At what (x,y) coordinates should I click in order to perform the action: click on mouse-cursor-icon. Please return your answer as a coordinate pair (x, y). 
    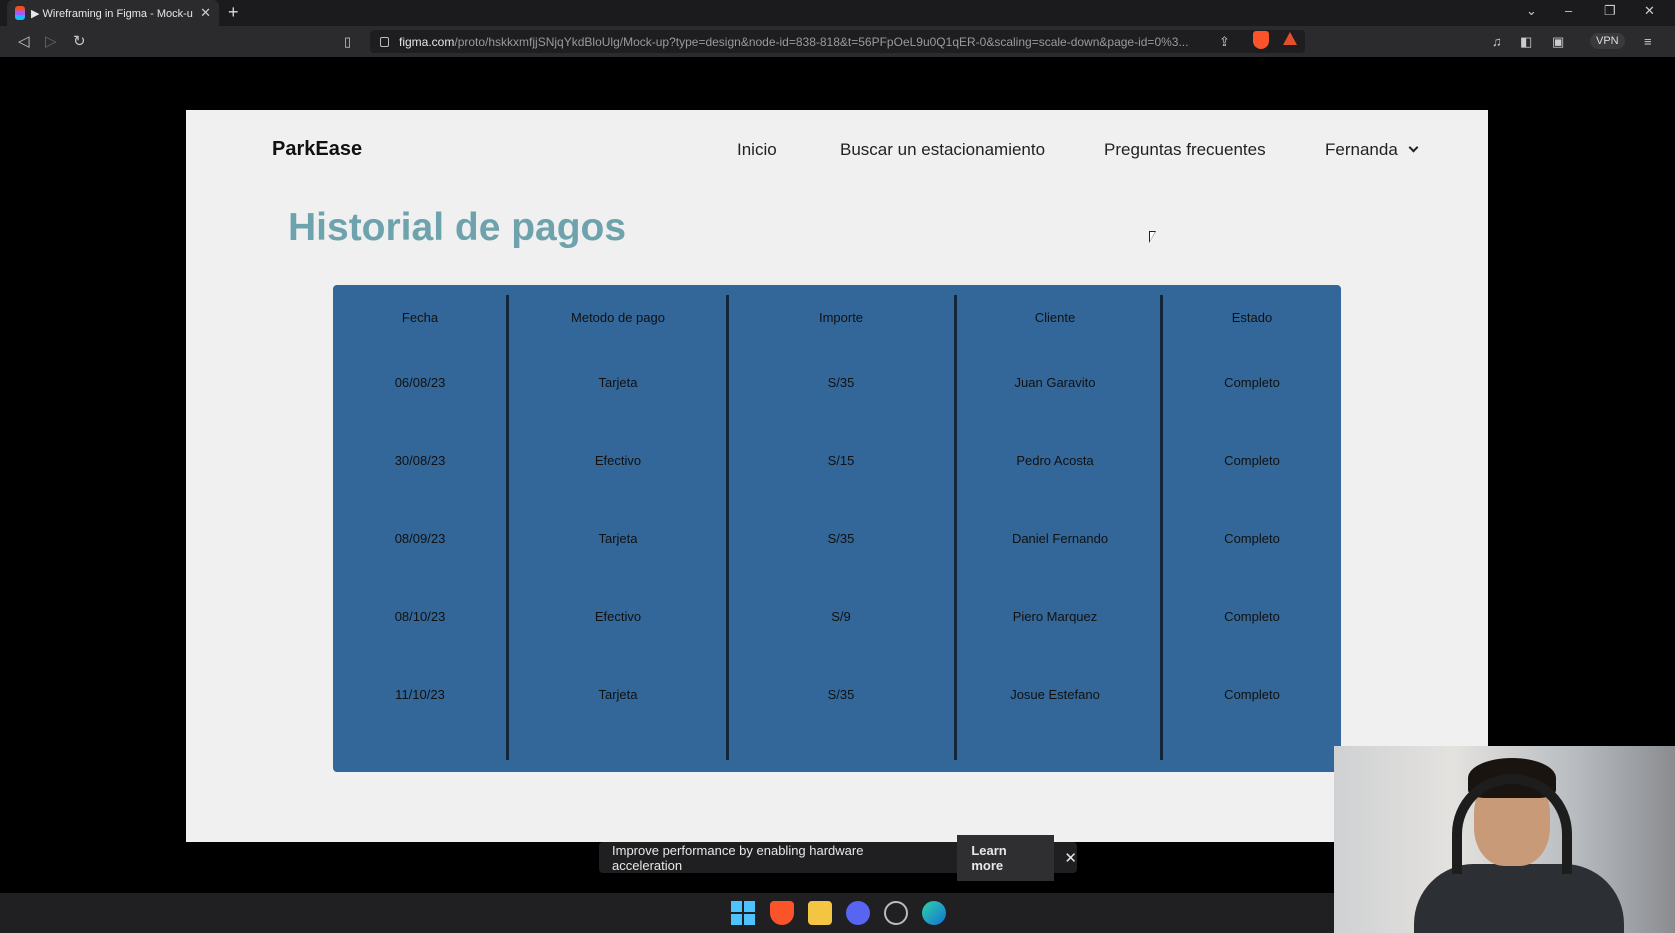
    Looking at the image, I should click on (1152, 237).